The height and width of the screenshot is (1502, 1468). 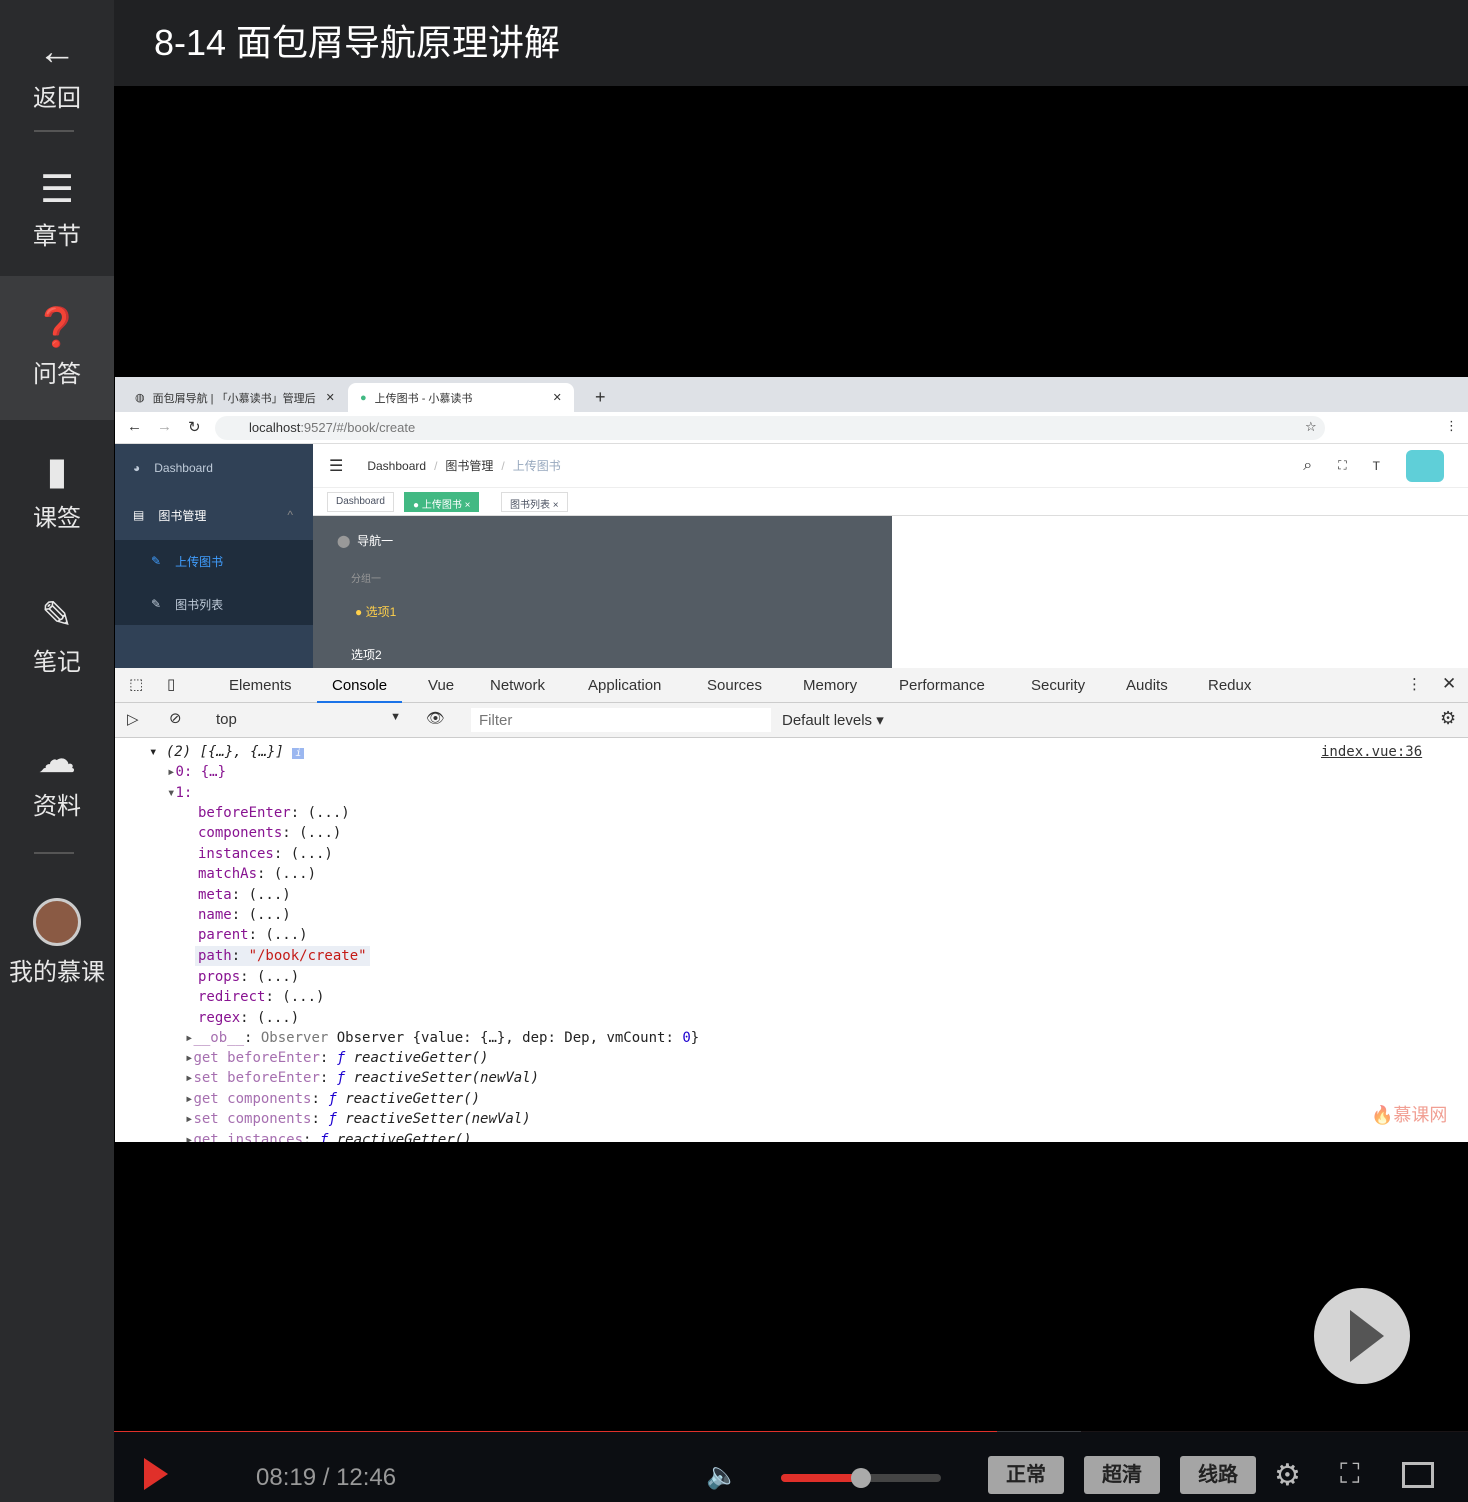 I want to click on browser-tab: ◍ 面包屑导航 | 「小慕读书」管理后 ✕, so click(x=235, y=397).